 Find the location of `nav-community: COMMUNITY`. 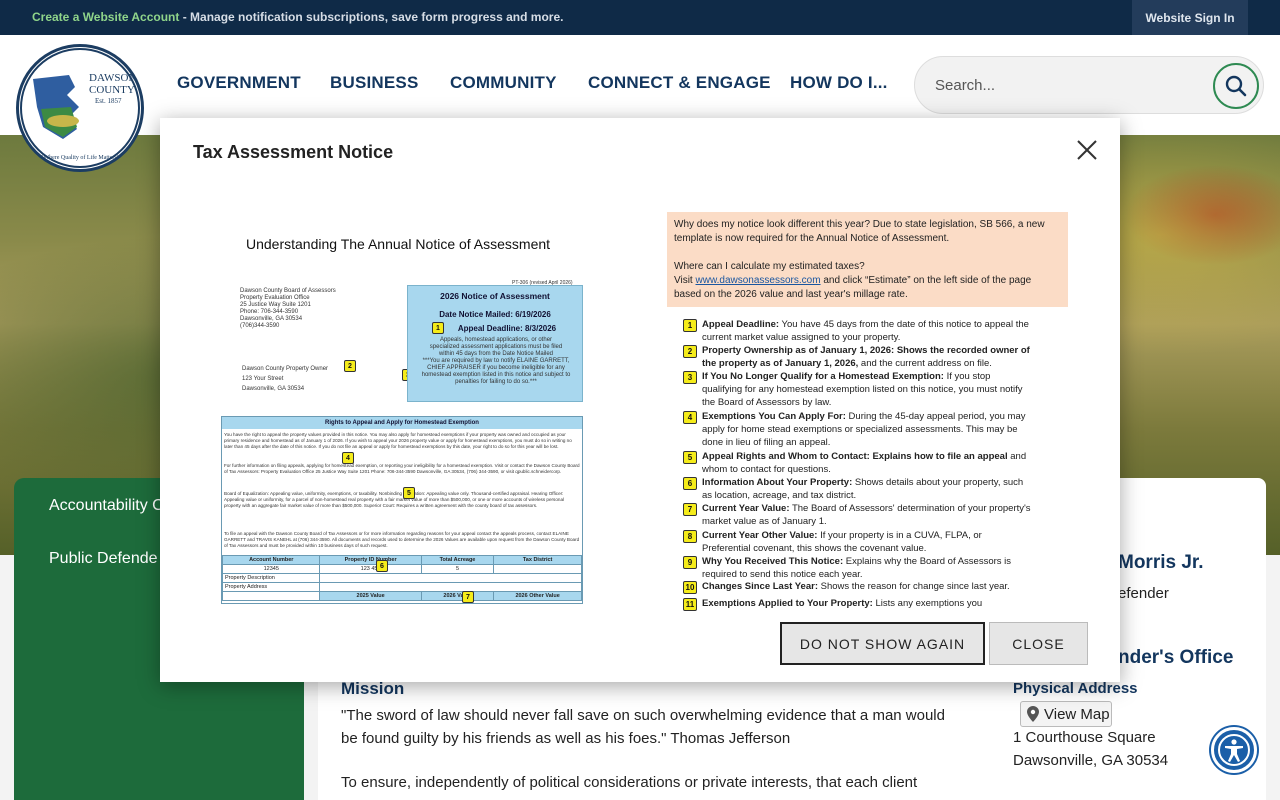

nav-community: COMMUNITY is located at coordinates (503, 83).